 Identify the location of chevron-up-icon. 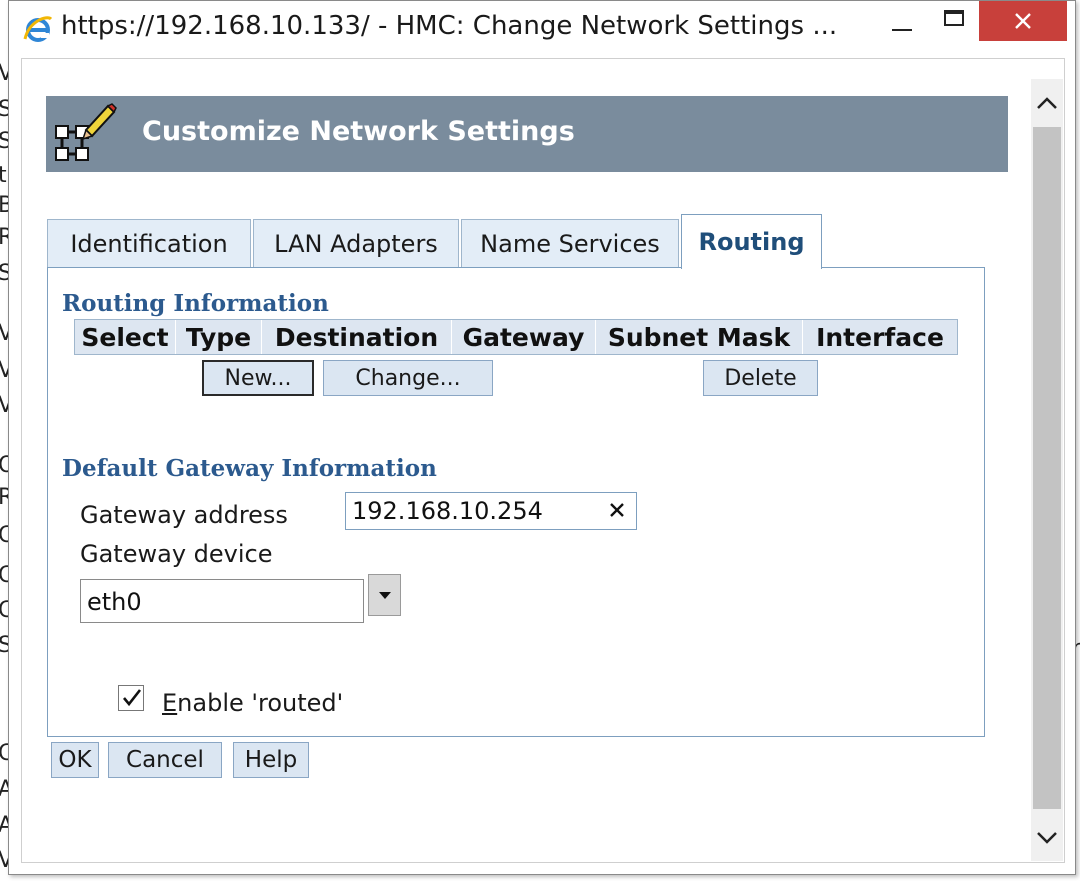
(1047, 103).